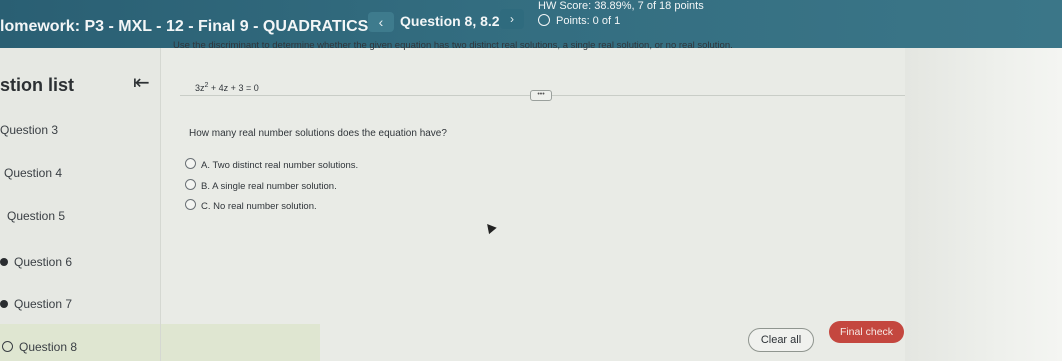 The height and width of the screenshot is (361, 1062). What do you see at coordinates (512, 19) in the screenshot?
I see `next-question-button: ›` at bounding box center [512, 19].